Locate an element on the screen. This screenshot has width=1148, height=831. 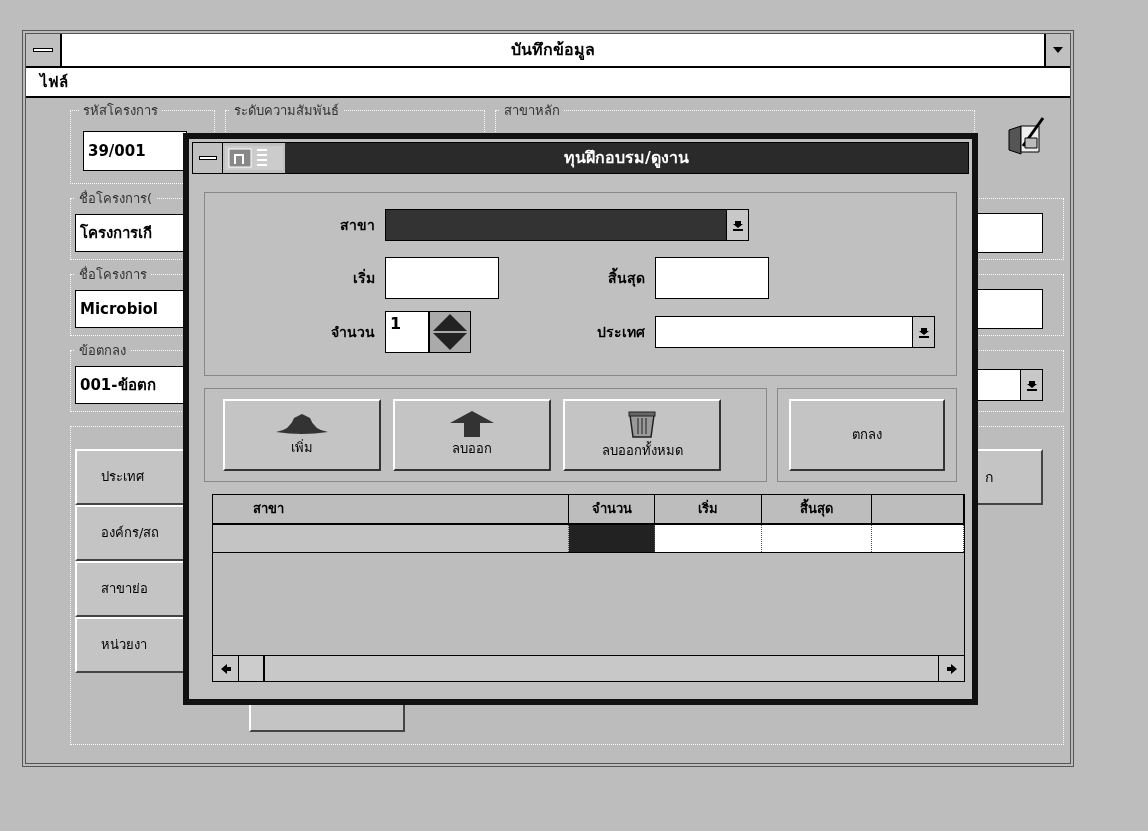
window-title: บันทึกข้อมูล is located at coordinates (553, 50).